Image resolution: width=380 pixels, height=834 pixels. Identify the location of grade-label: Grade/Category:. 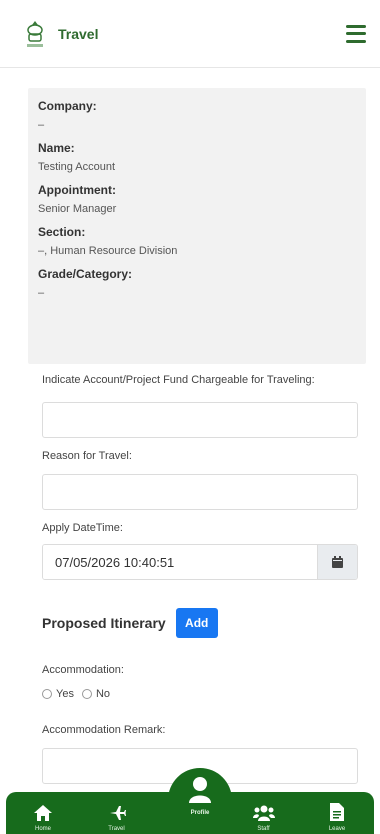
(85, 274).